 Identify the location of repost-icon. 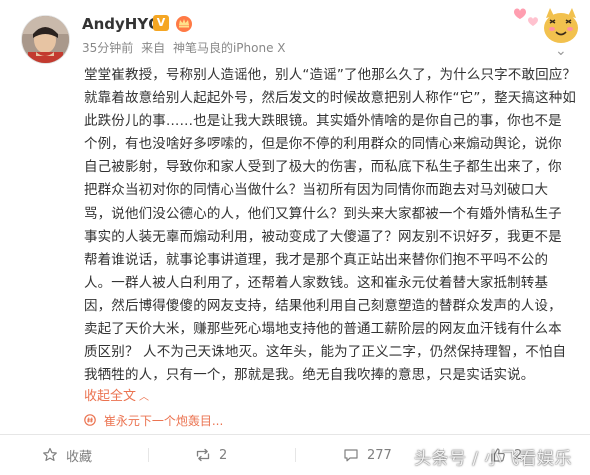
(203, 455).